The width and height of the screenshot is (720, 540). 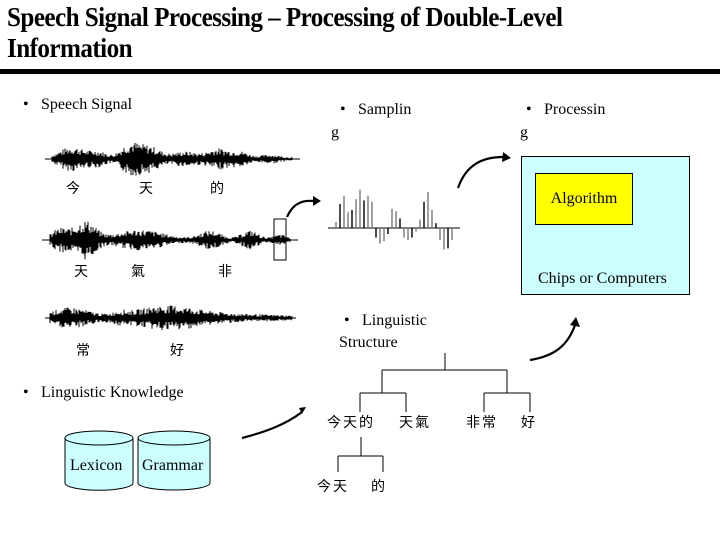 What do you see at coordinates (378, 487) in the screenshot?
I see `tree-node: 的` at bounding box center [378, 487].